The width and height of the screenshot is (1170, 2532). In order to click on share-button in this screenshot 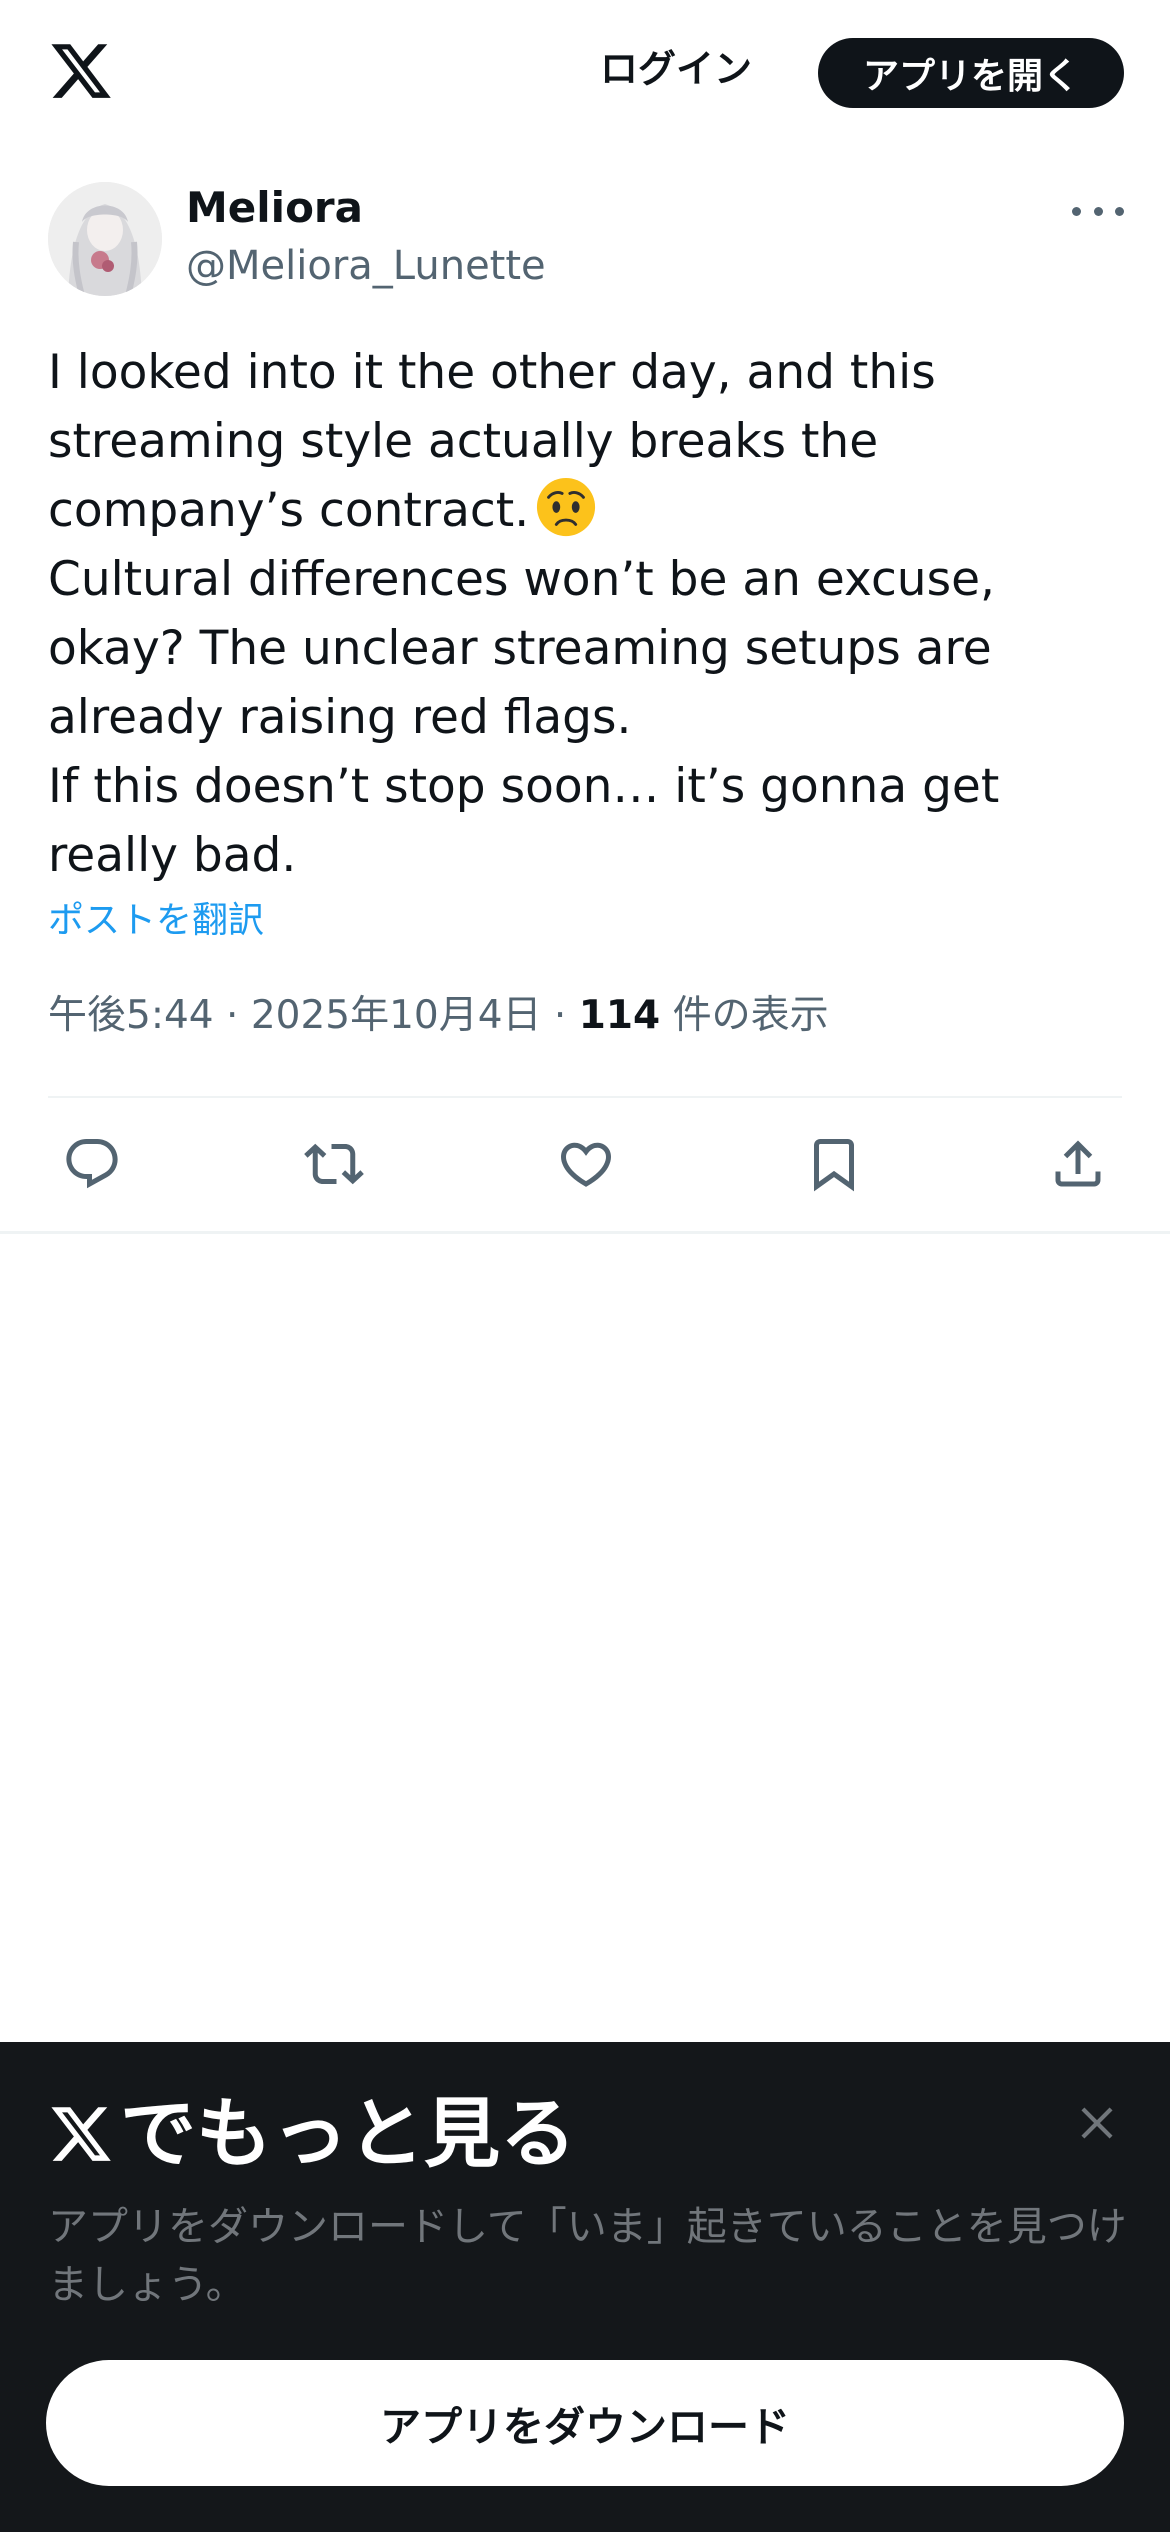, I will do `click(1078, 1164)`.